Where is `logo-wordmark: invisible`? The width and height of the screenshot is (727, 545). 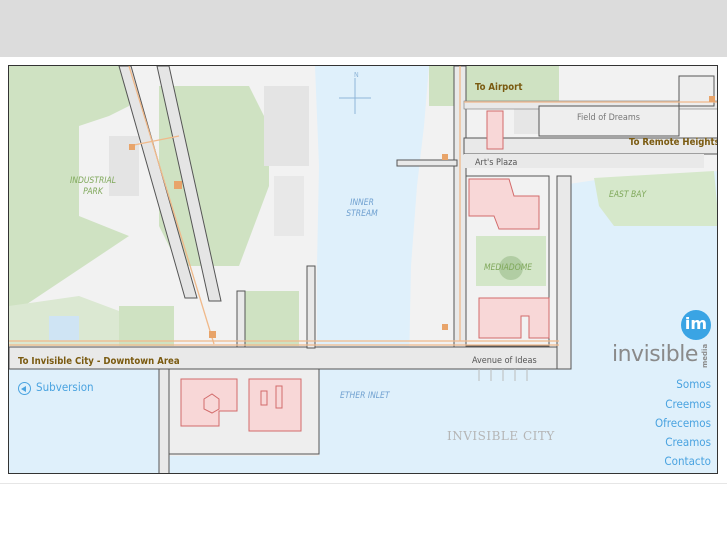
logo-wordmark: invisible is located at coordinates (655, 354).